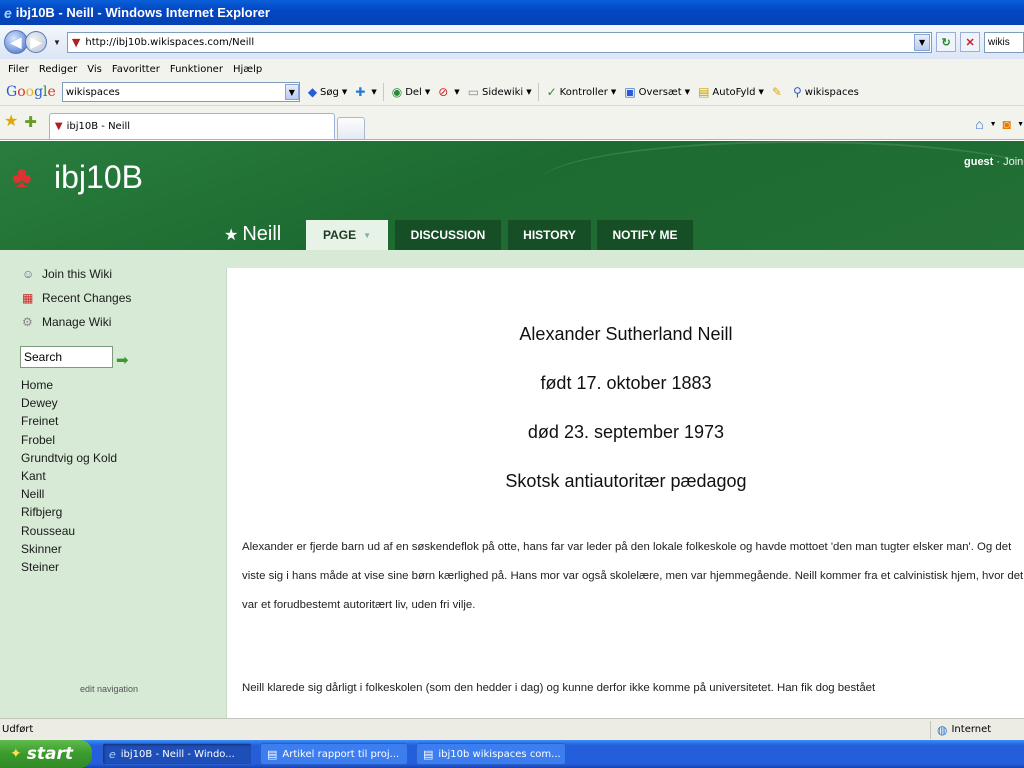 This screenshot has width=1024, height=768. What do you see at coordinates (69, 403) in the screenshot?
I see `nav-item-dewey: Dewey` at bounding box center [69, 403].